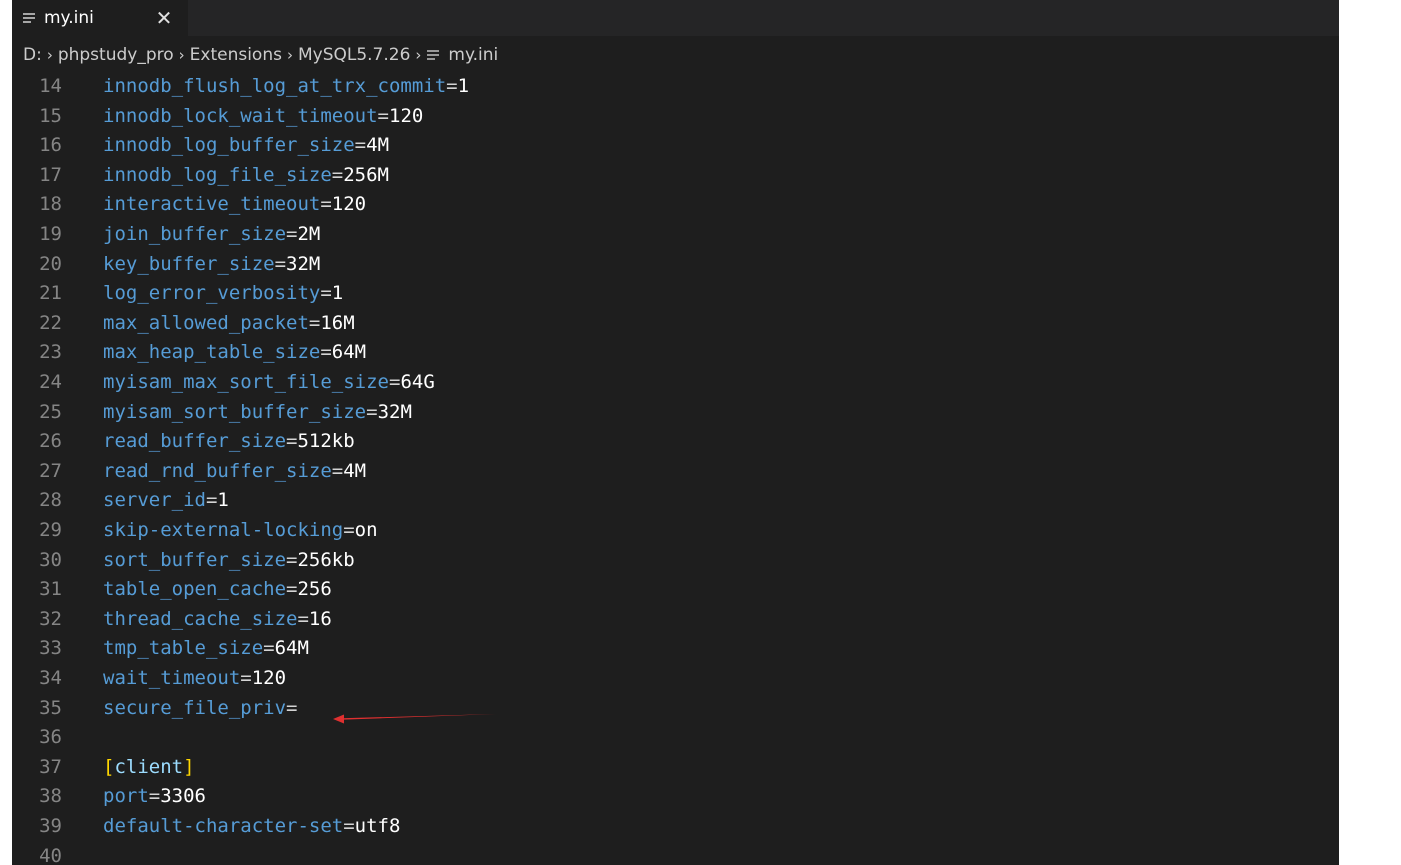 Image resolution: width=1401 pixels, height=865 pixels. Describe the element at coordinates (183, 796) in the screenshot. I see `config-value: 3306` at that location.